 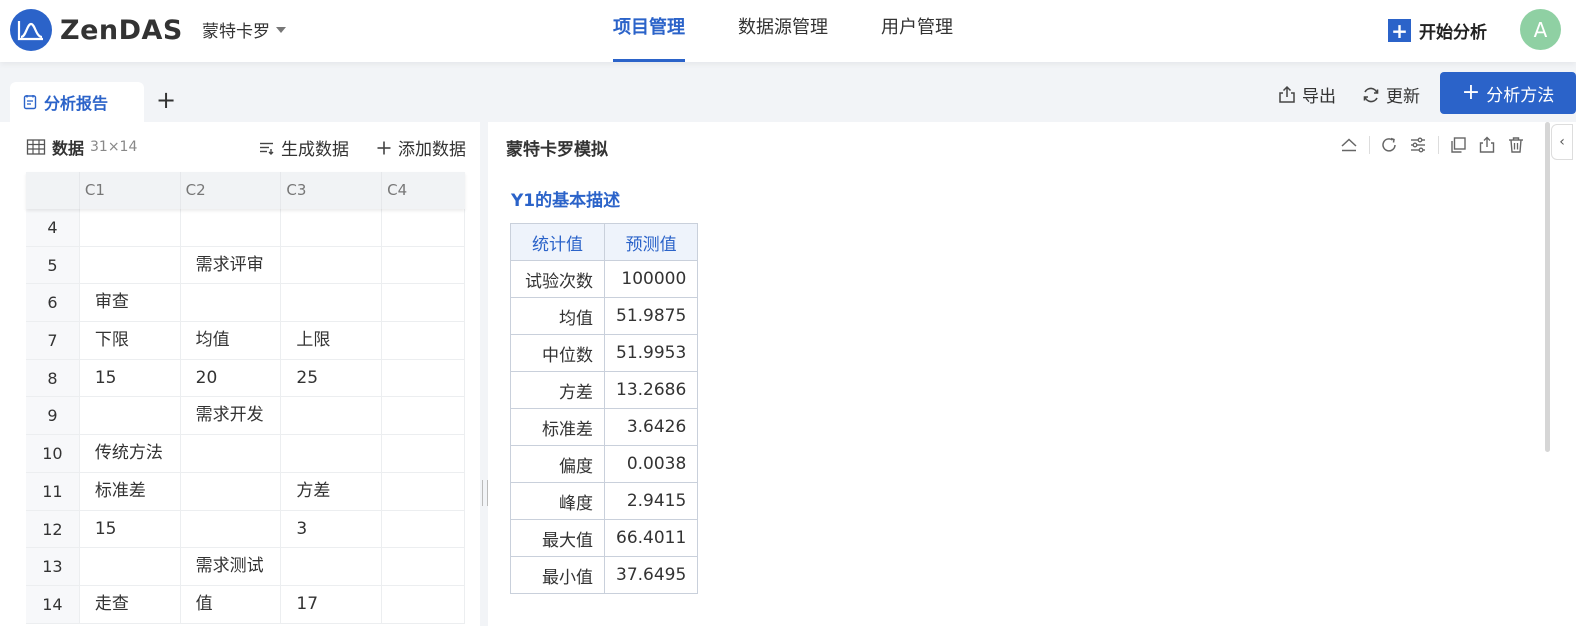 What do you see at coordinates (53, 340) in the screenshot?
I see `row-index: 7` at bounding box center [53, 340].